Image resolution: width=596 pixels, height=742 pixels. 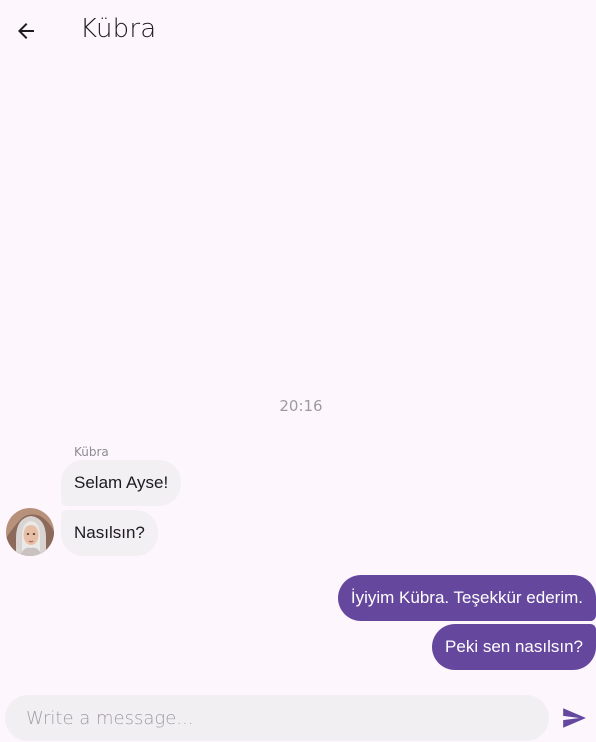 What do you see at coordinates (466, 598) in the screenshot?
I see `outgoing-message: İyiyim Kübra. Teşekkür ederim.` at bounding box center [466, 598].